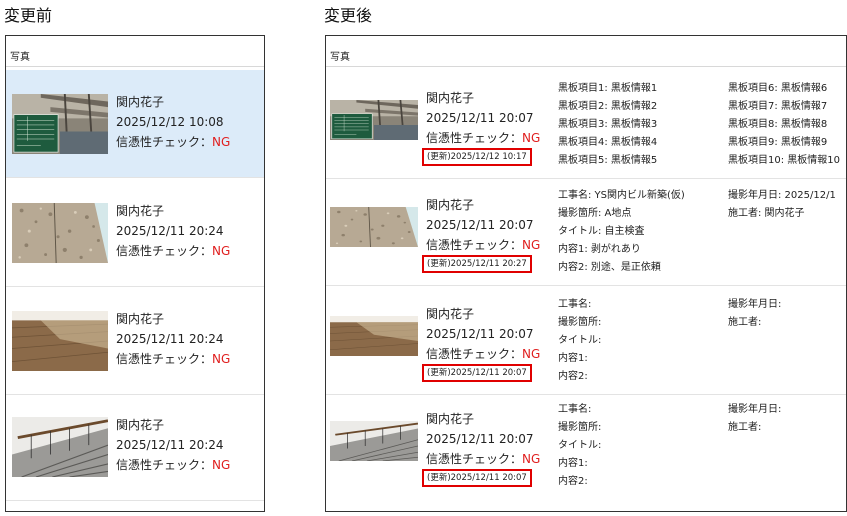 The height and width of the screenshot is (516, 847). I want to click on photo-row: 関内花子 2025/12/12 10:08 信憑性チェック：NG, so click(135, 123).